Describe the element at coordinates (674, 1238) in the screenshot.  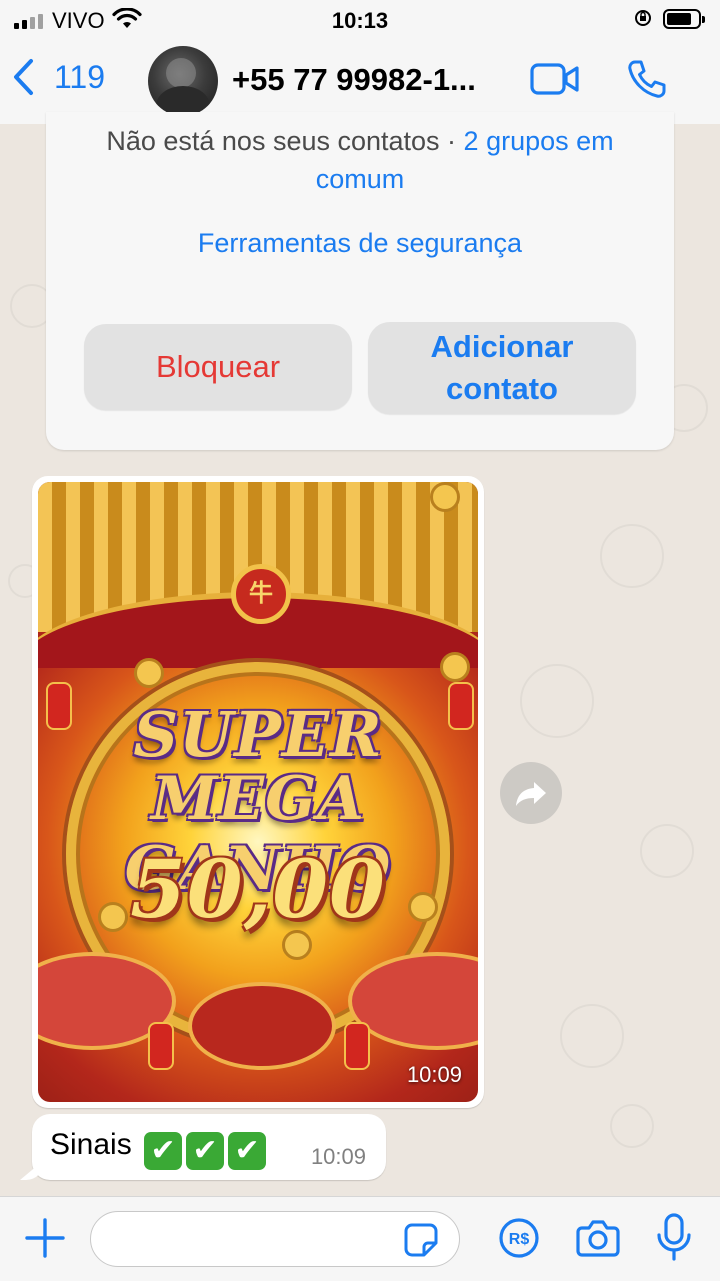
I see `microphone-icon` at that location.